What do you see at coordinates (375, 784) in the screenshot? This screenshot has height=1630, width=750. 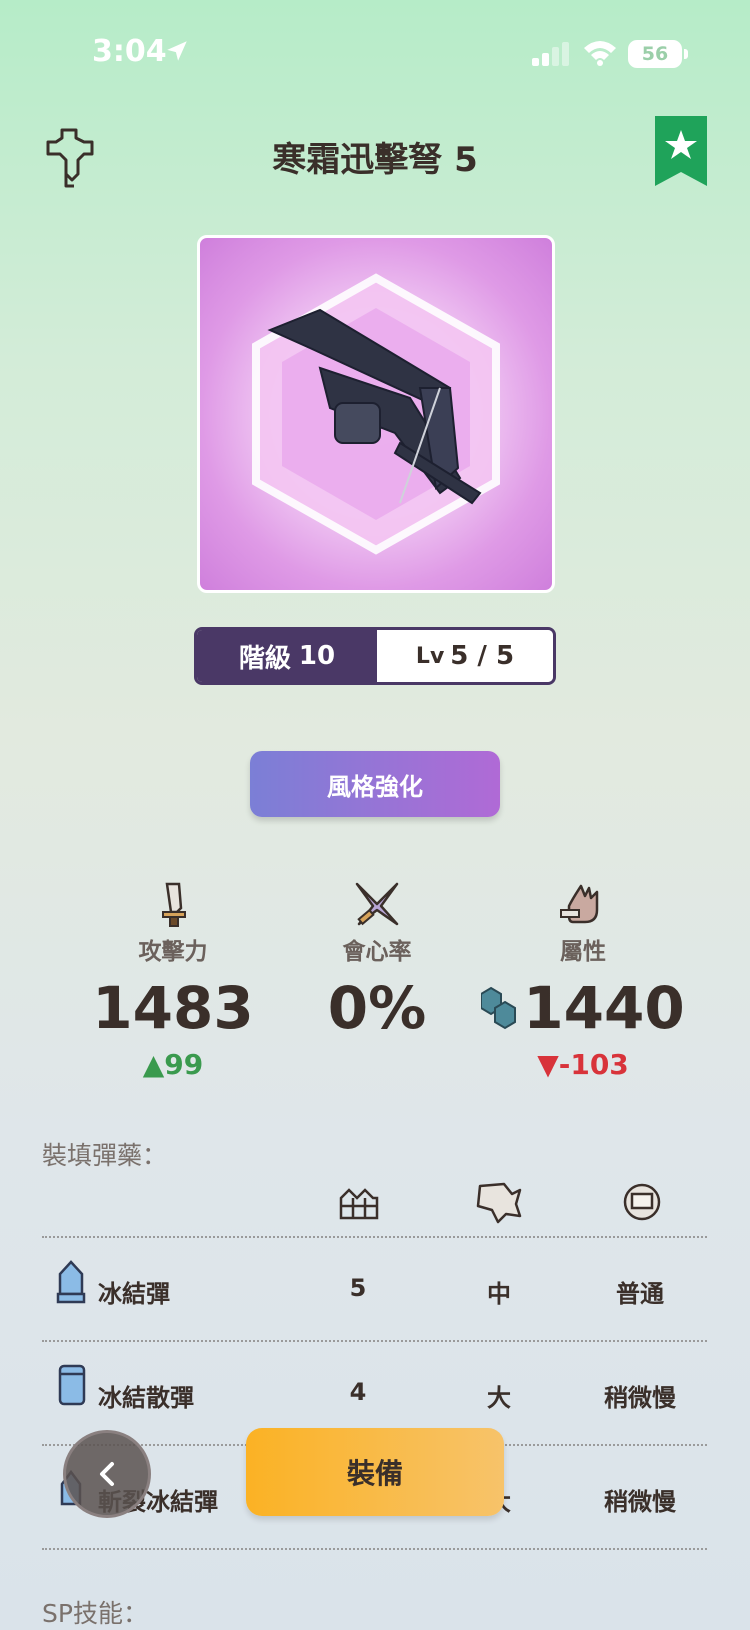 I see `style-enhance-button: 風格強化` at bounding box center [375, 784].